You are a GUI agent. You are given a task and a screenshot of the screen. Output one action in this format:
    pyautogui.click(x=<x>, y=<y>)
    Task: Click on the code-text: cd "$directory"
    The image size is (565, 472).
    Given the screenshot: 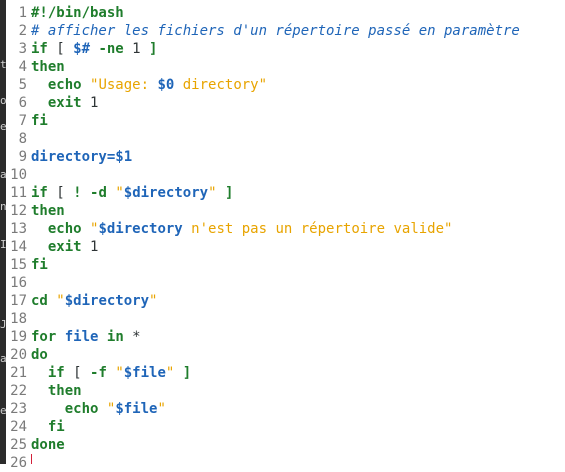 What is the action you would take?
    pyautogui.click(x=94, y=301)
    